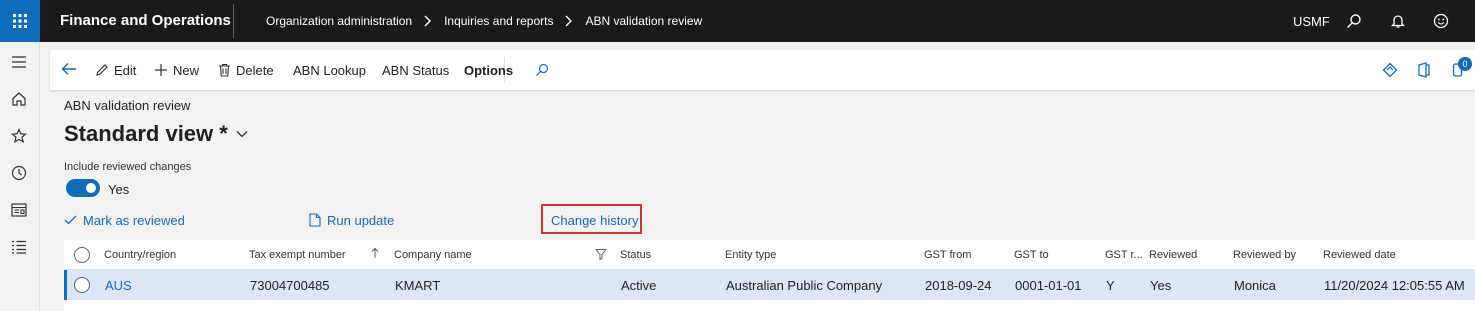  Describe the element at coordinates (255, 70) in the screenshot. I see `delete-button-label: Delete` at that location.